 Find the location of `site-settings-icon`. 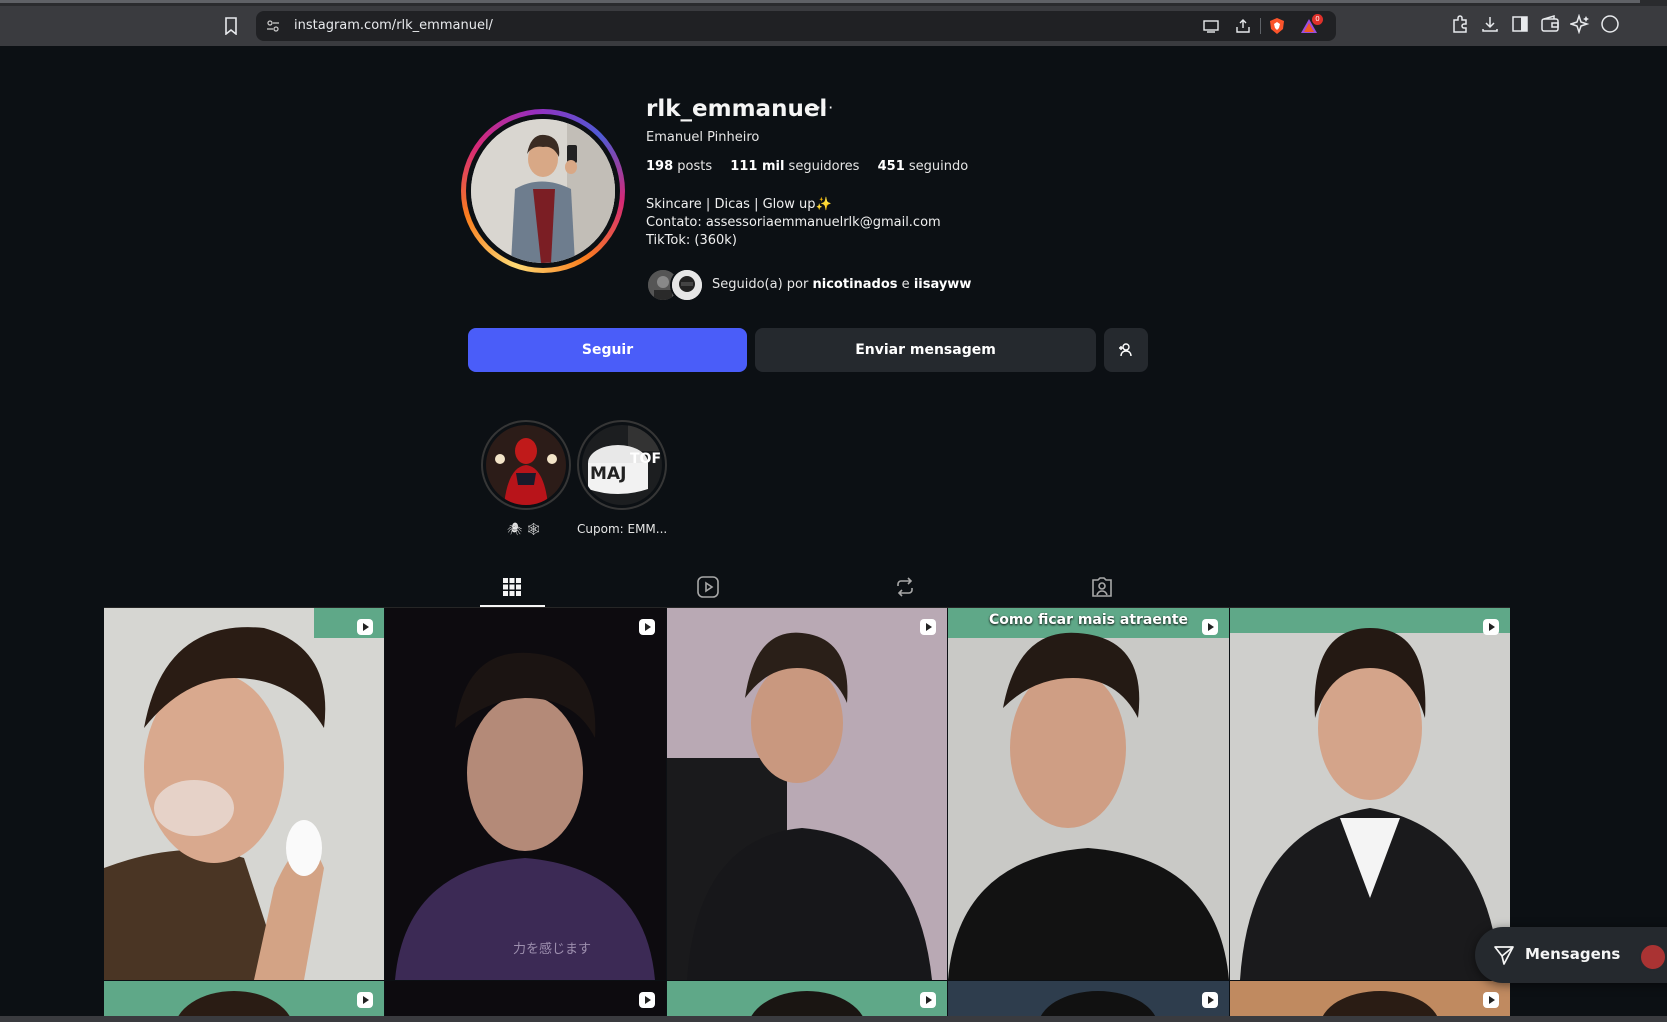

site-settings-icon is located at coordinates (273, 26).